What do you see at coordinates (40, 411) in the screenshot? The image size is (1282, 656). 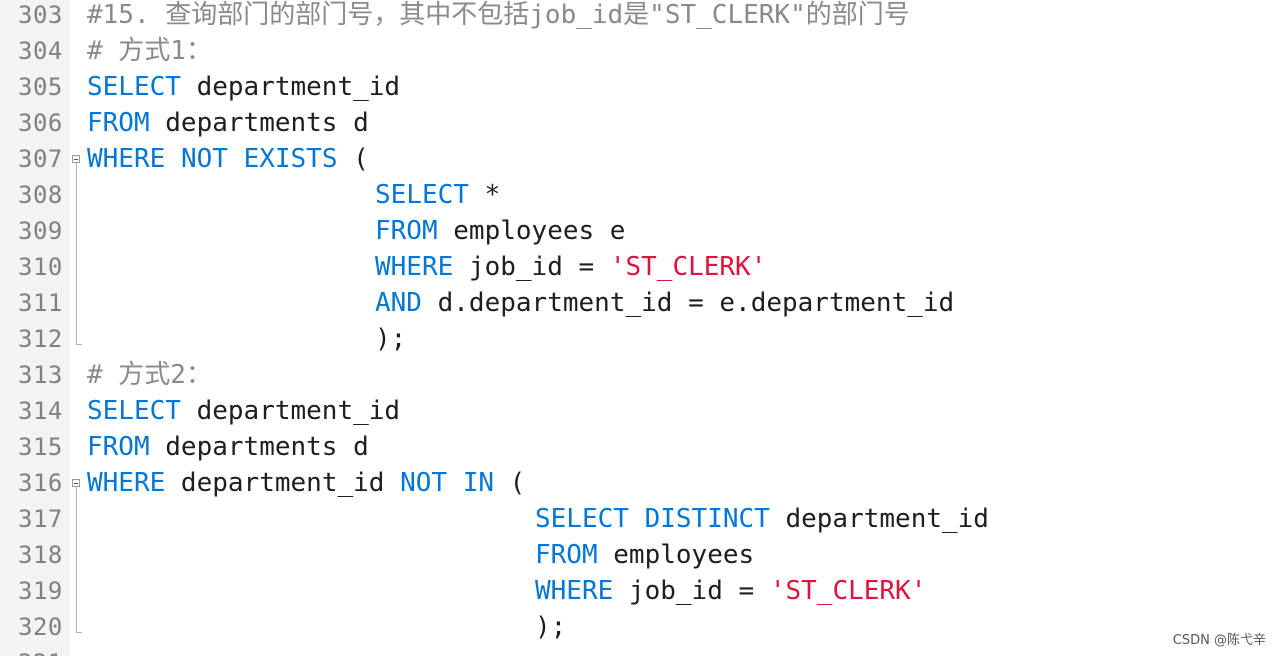 I see `line-number: 314` at bounding box center [40, 411].